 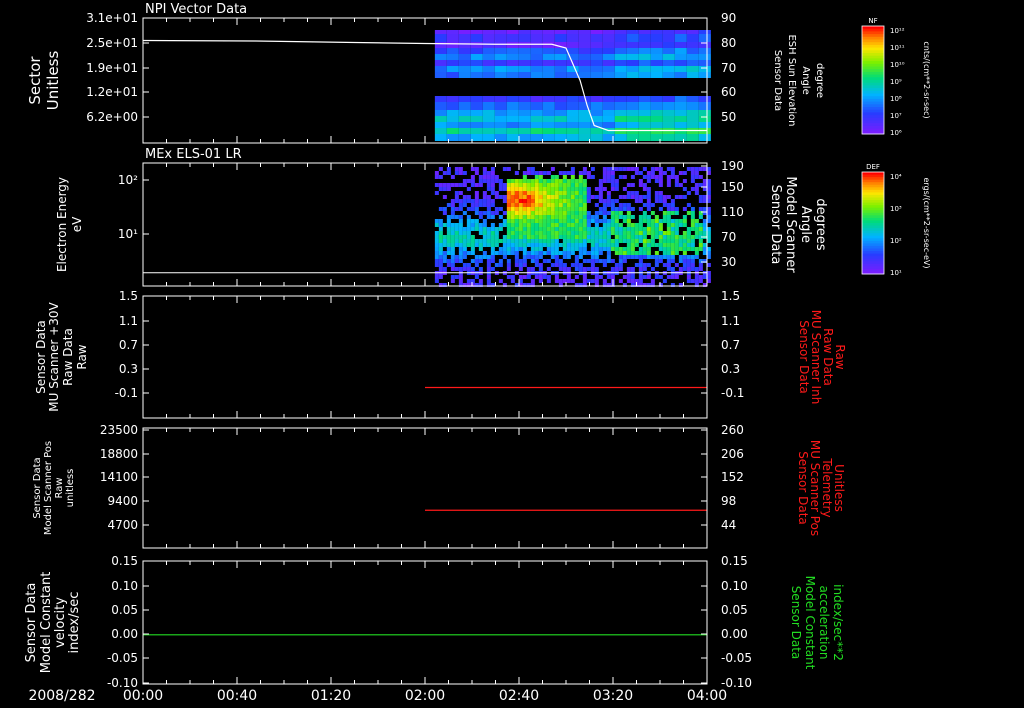 I want to click on colorbar-label: NF, so click(x=872, y=21).